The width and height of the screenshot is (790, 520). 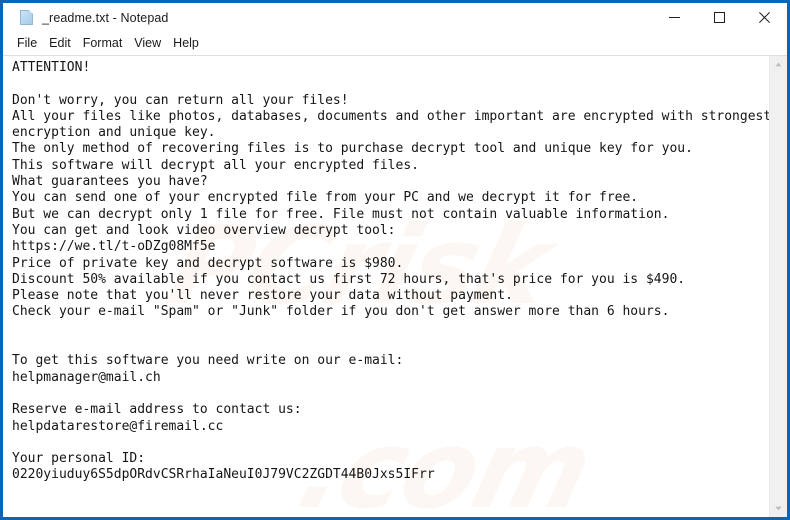 I want to click on notepad-document-icon, so click(x=27, y=17).